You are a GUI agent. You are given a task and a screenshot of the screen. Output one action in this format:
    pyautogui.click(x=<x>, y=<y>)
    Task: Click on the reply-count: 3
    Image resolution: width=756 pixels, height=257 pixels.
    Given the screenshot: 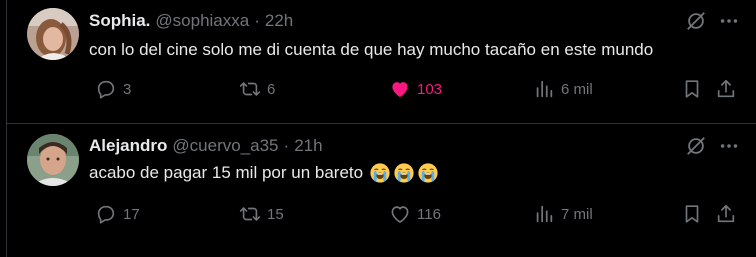 What is the action you would take?
    pyautogui.click(x=127, y=89)
    